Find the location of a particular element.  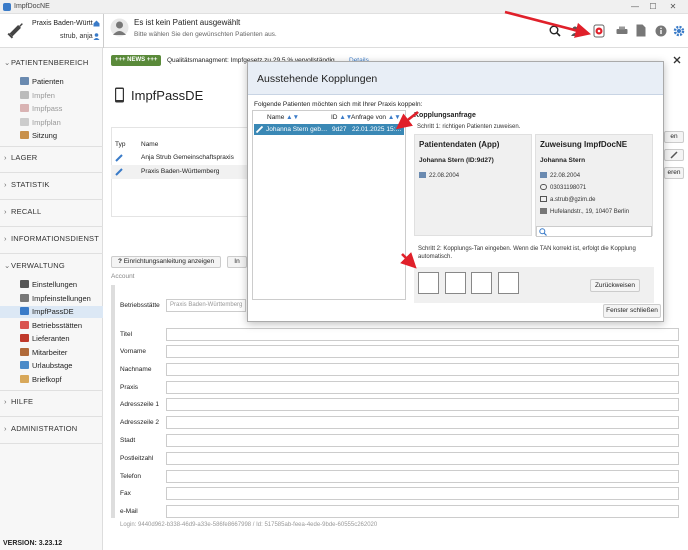

vacation-icon is located at coordinates (24, 365).